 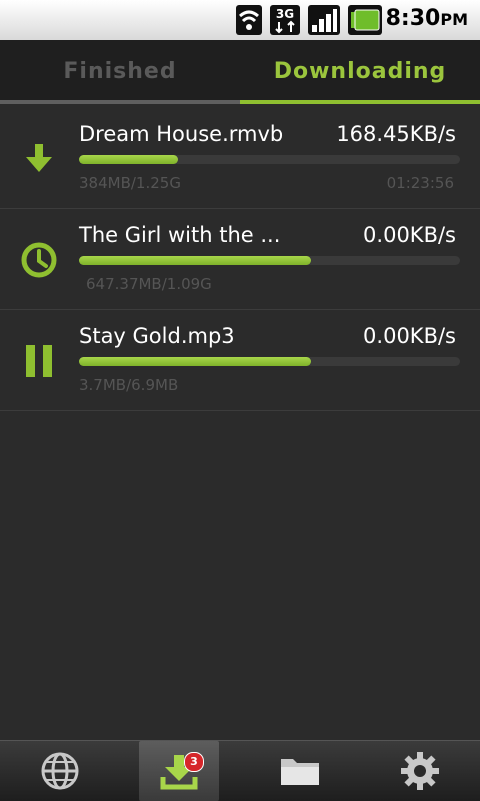 I want to click on nav-downloads-button, so click(x=179, y=771).